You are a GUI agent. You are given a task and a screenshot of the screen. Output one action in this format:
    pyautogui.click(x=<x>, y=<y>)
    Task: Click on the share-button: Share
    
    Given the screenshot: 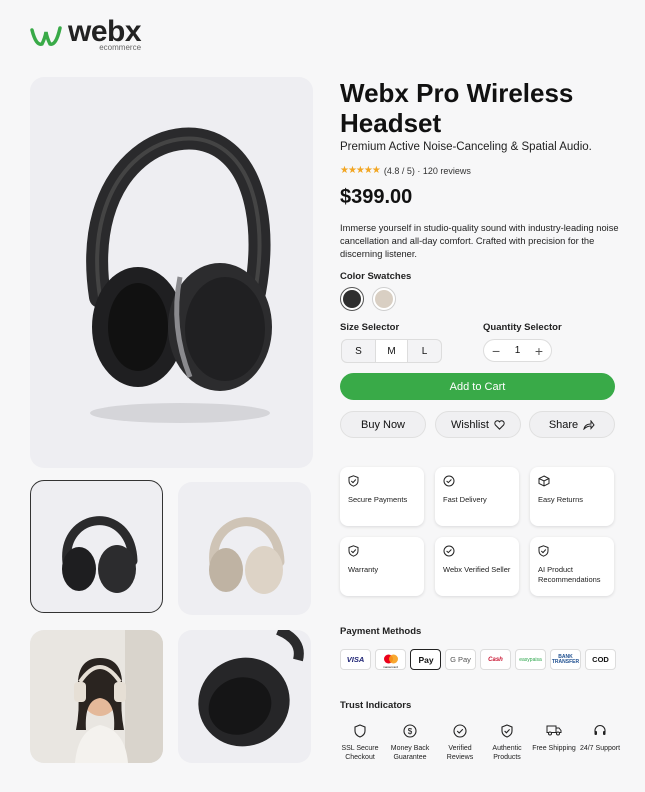 What is the action you would take?
    pyautogui.click(x=572, y=424)
    